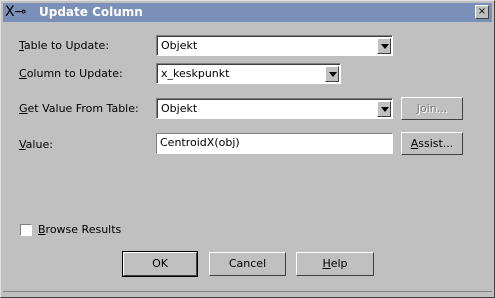 This screenshot has width=495, height=298. Describe the element at coordinates (36, 144) in the screenshot. I see `value-label: Value:` at that location.